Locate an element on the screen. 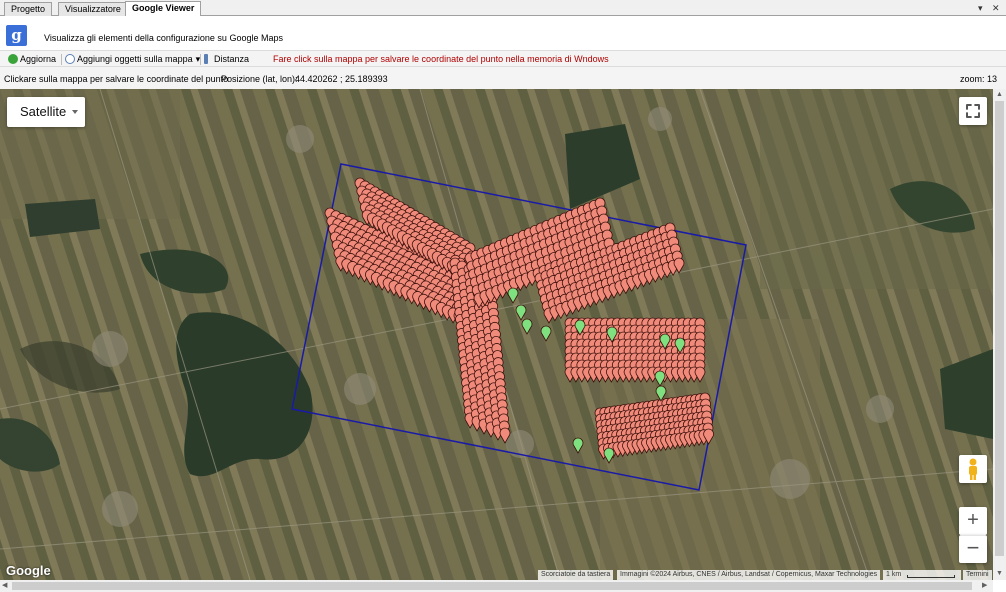  map-type-control: Satellite is located at coordinates (46, 112).